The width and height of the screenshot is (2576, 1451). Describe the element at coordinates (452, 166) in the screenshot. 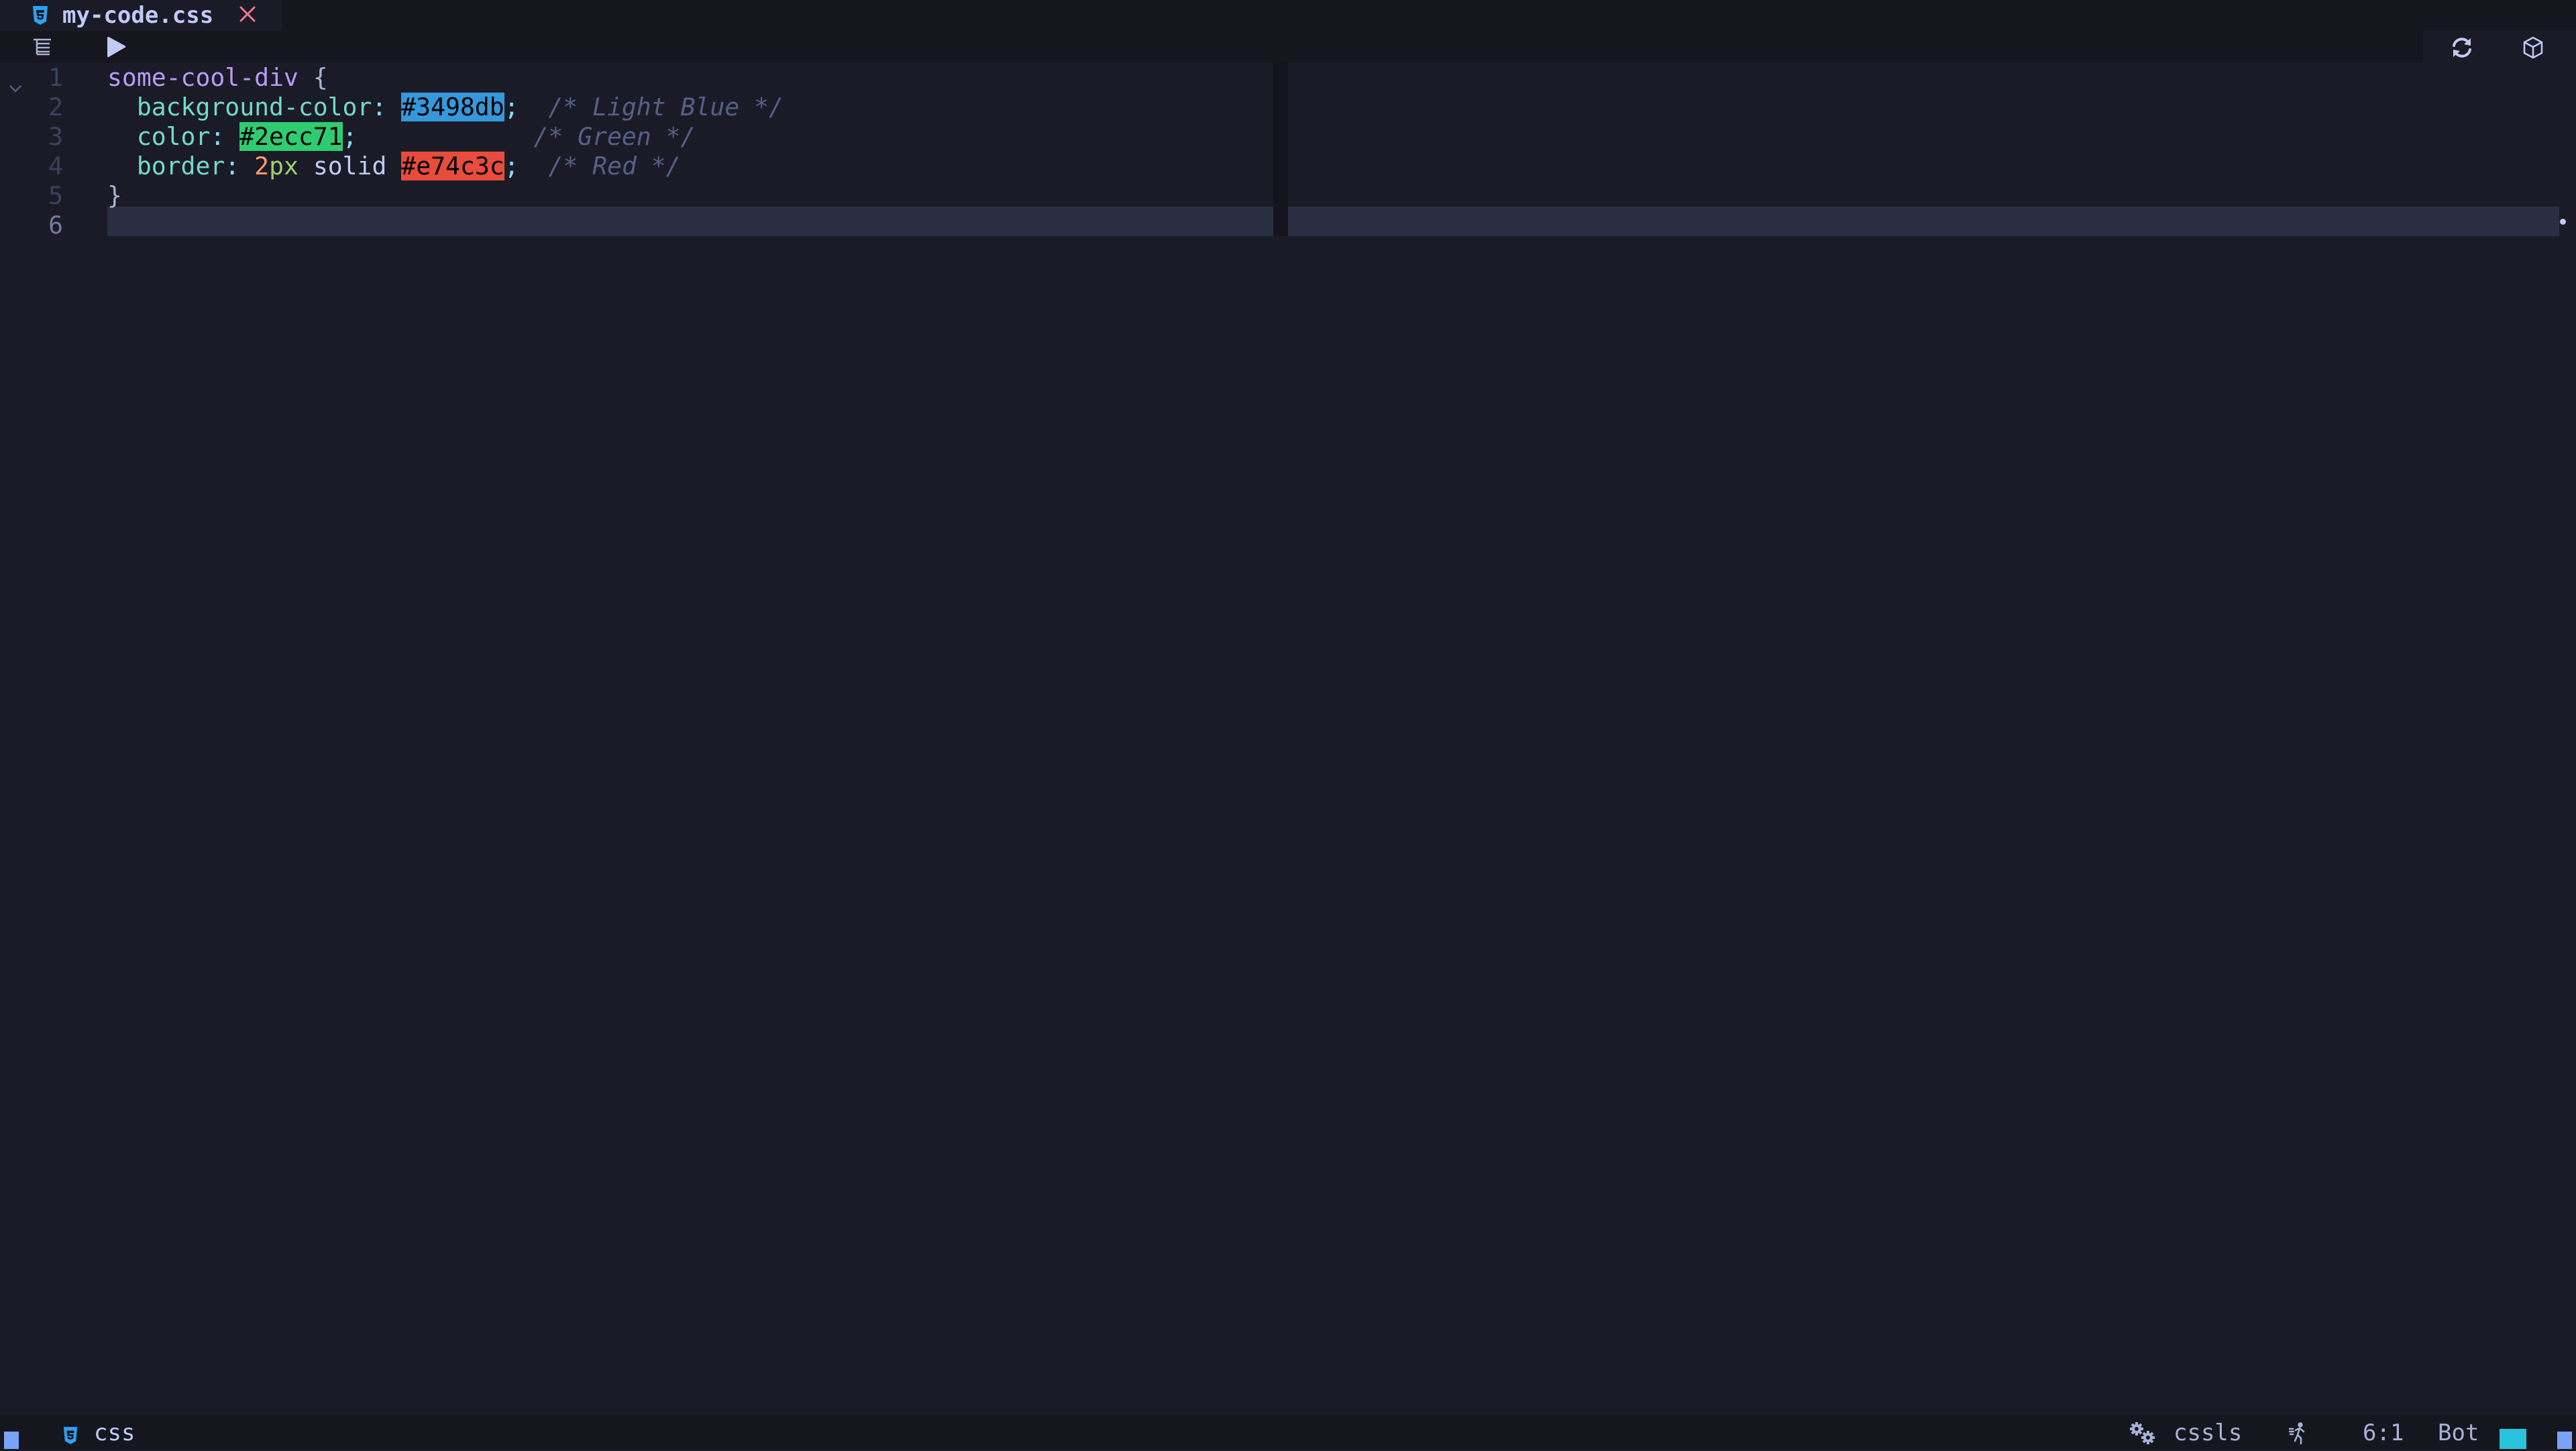

I see `color-value-swatch: #e74c3c` at that location.